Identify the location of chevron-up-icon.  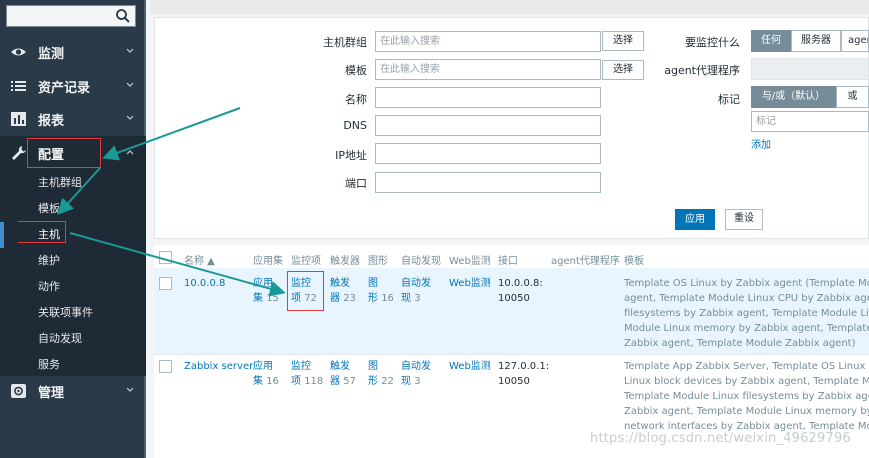
(130, 152).